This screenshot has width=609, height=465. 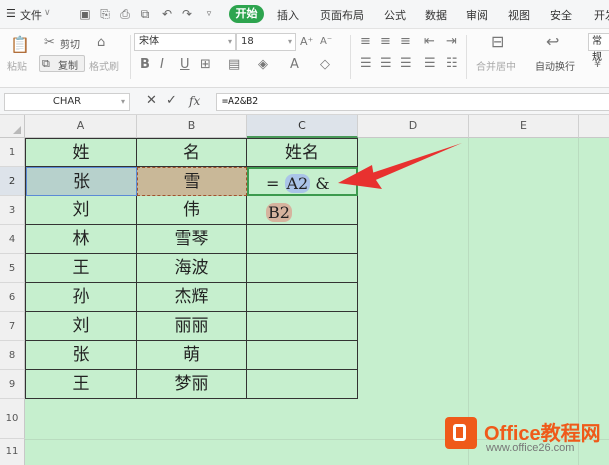 What do you see at coordinates (192, 326) in the screenshot?
I see `table-cell: 丽丽` at bounding box center [192, 326].